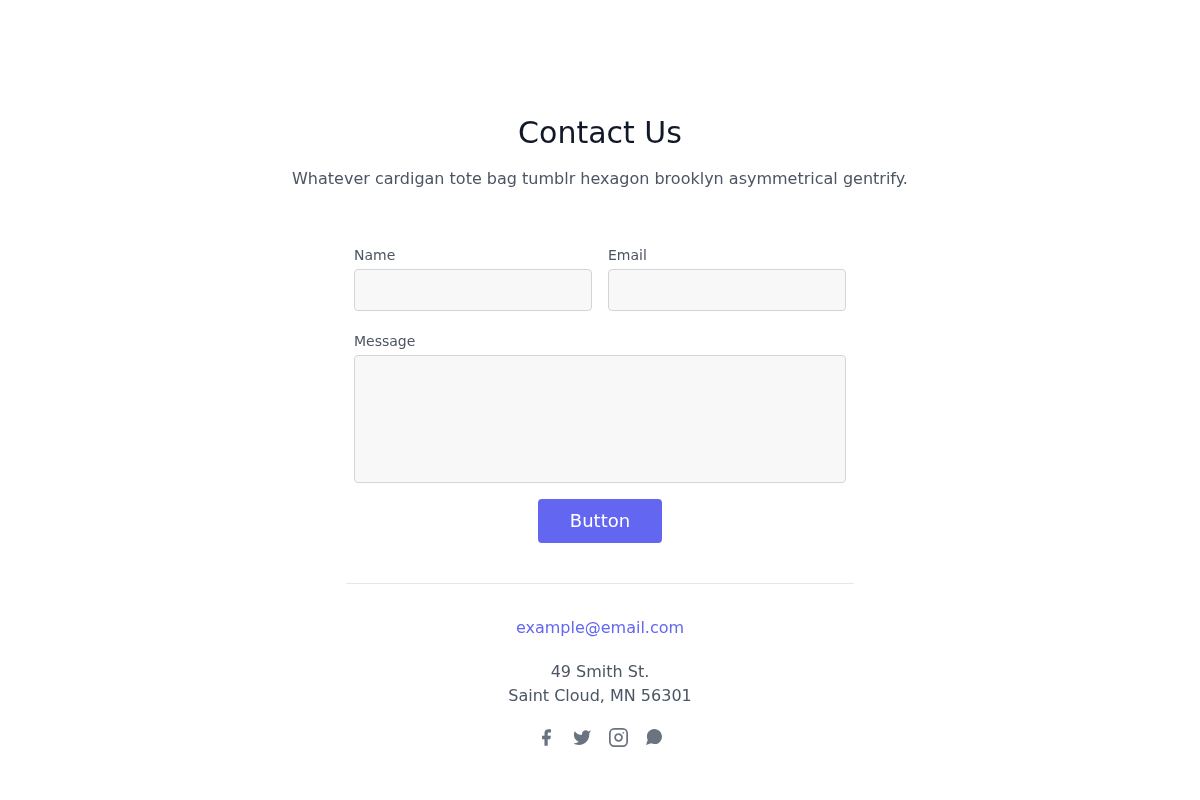 The height and width of the screenshot is (800, 1200). I want to click on page-title: Contact Us, so click(600, 133).